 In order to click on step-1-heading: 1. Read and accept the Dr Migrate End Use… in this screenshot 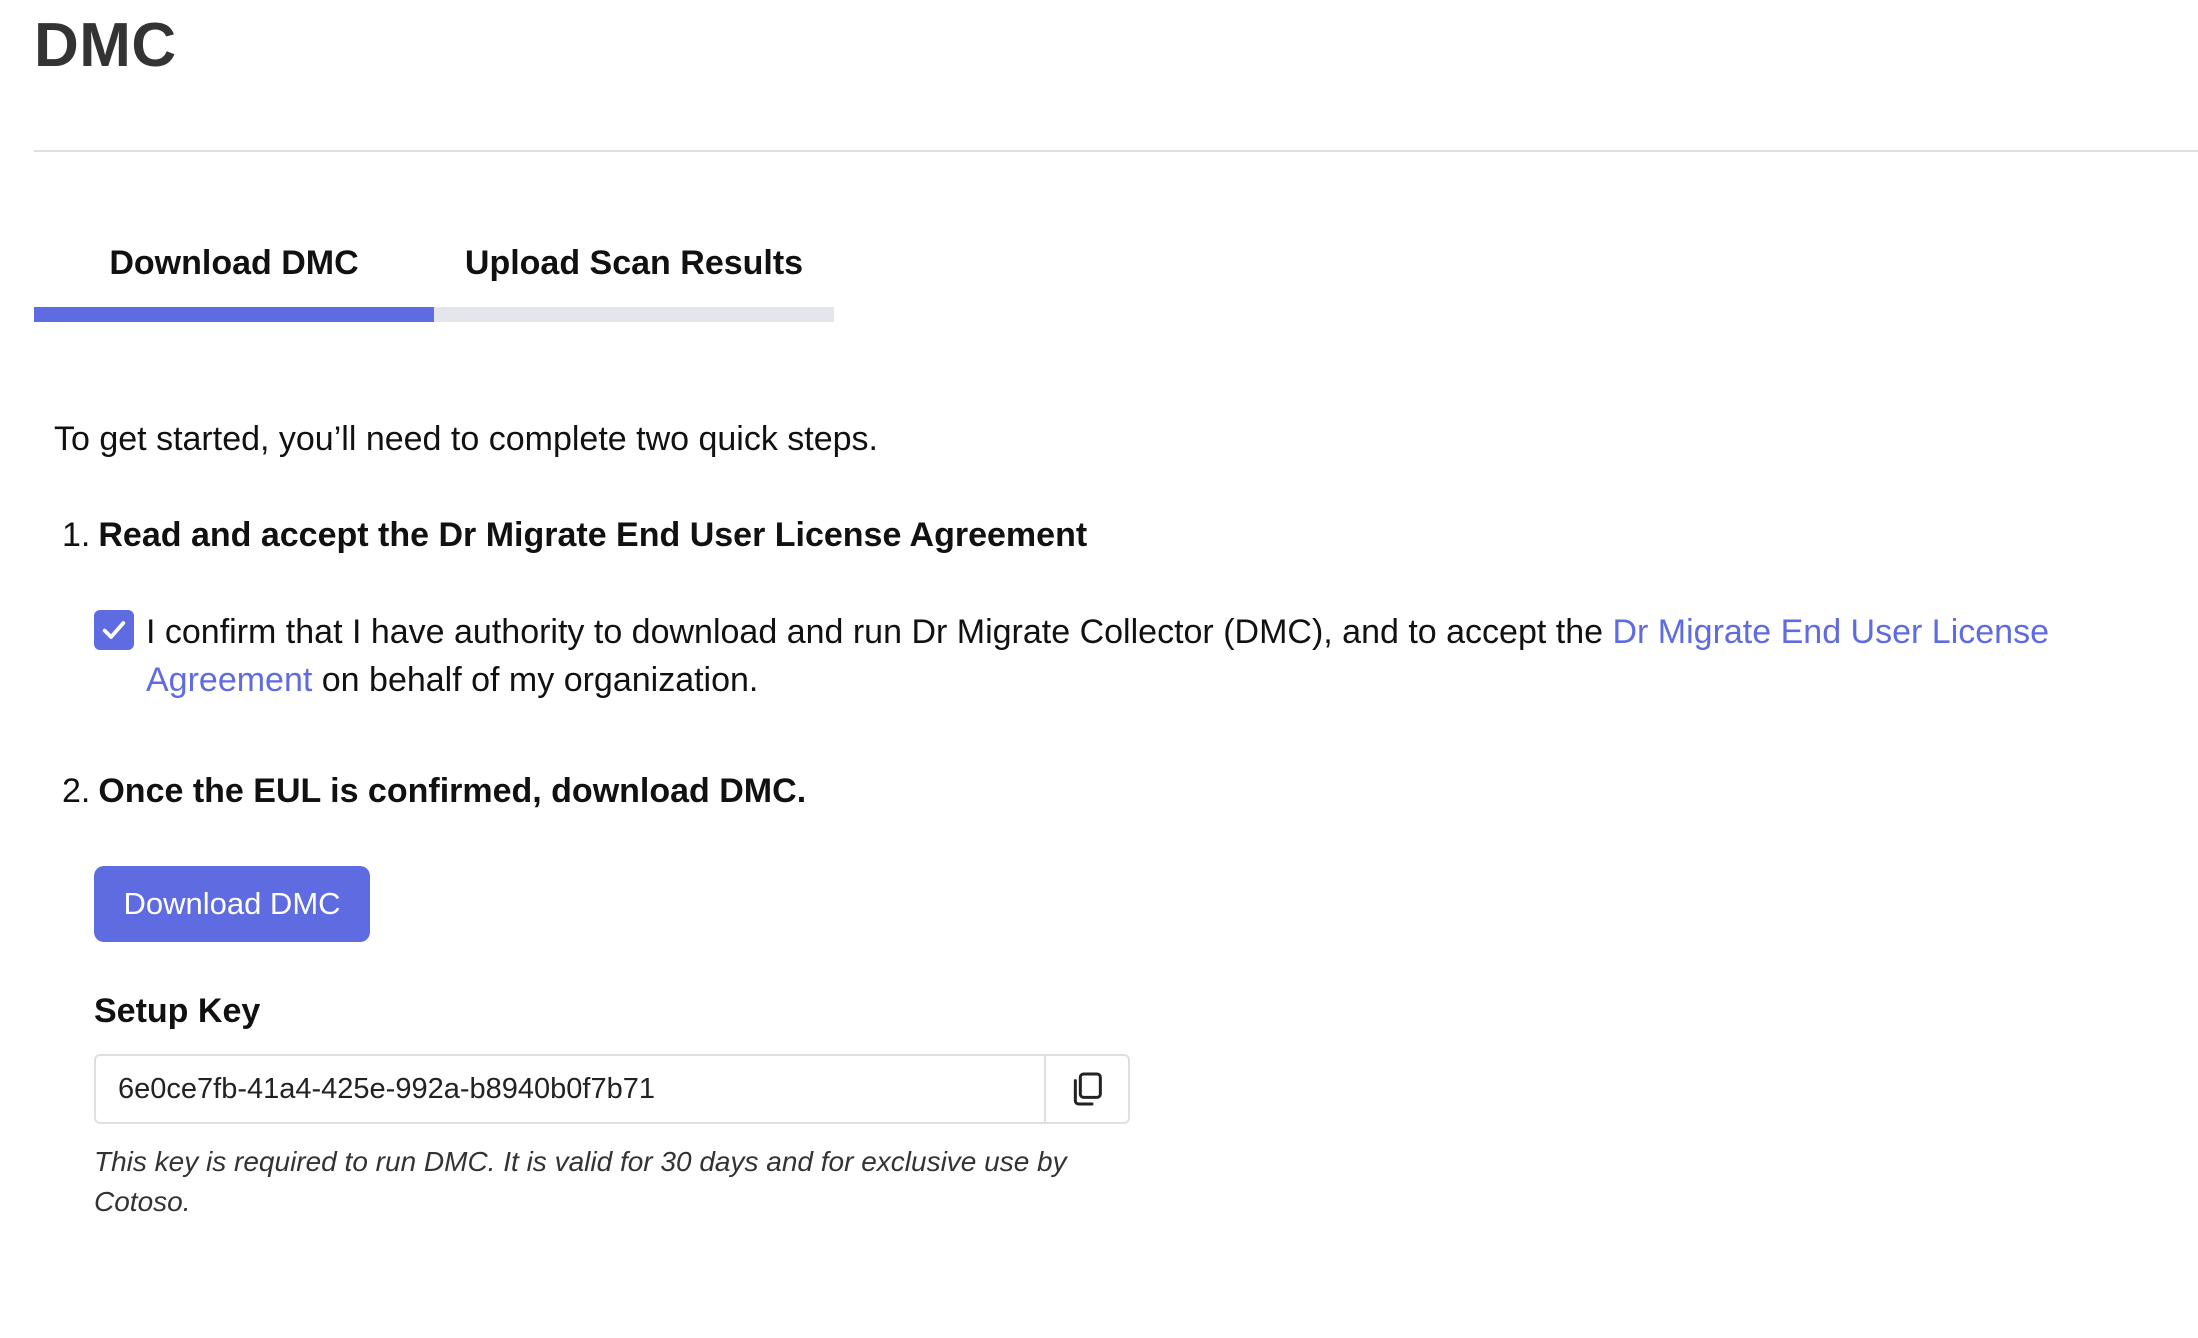, I will do `click(574, 535)`.